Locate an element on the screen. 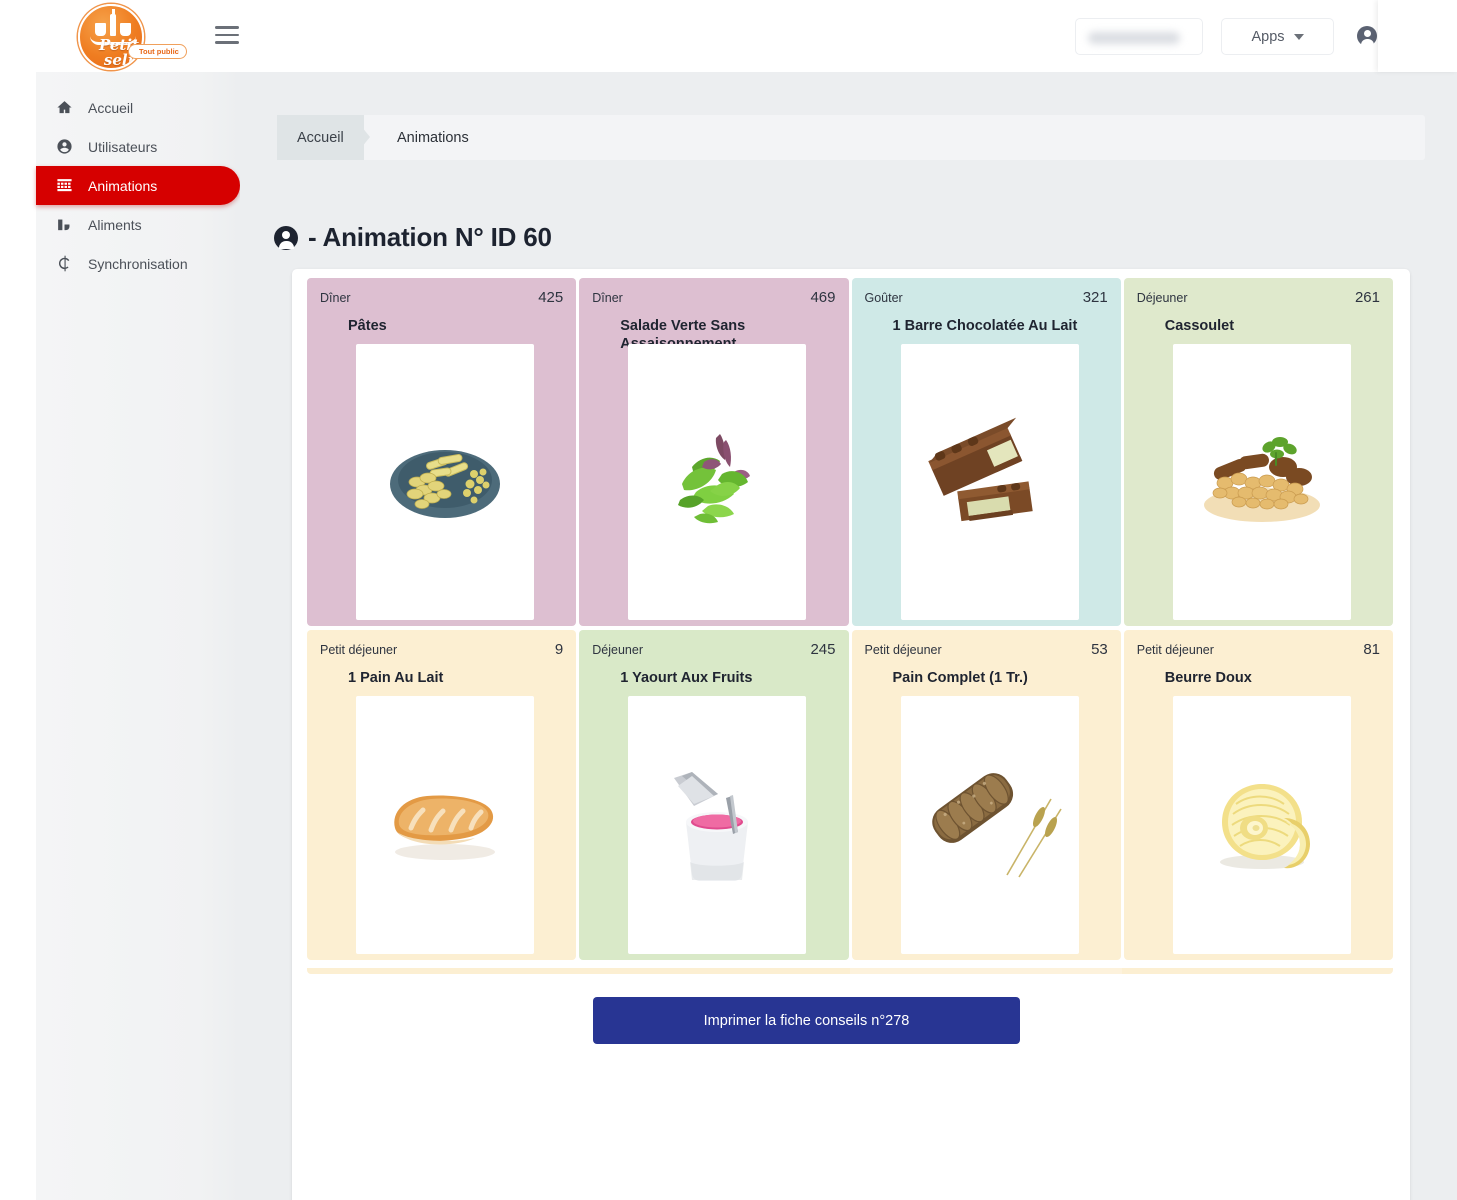  sidebar-item-aliments: Aliments is located at coordinates (138, 224).